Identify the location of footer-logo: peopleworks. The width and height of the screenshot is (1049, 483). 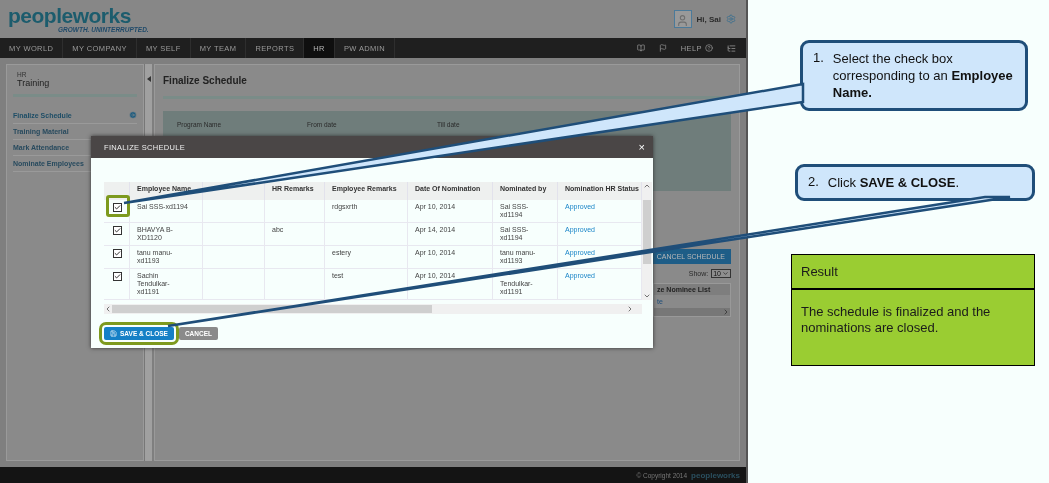
(715, 475).